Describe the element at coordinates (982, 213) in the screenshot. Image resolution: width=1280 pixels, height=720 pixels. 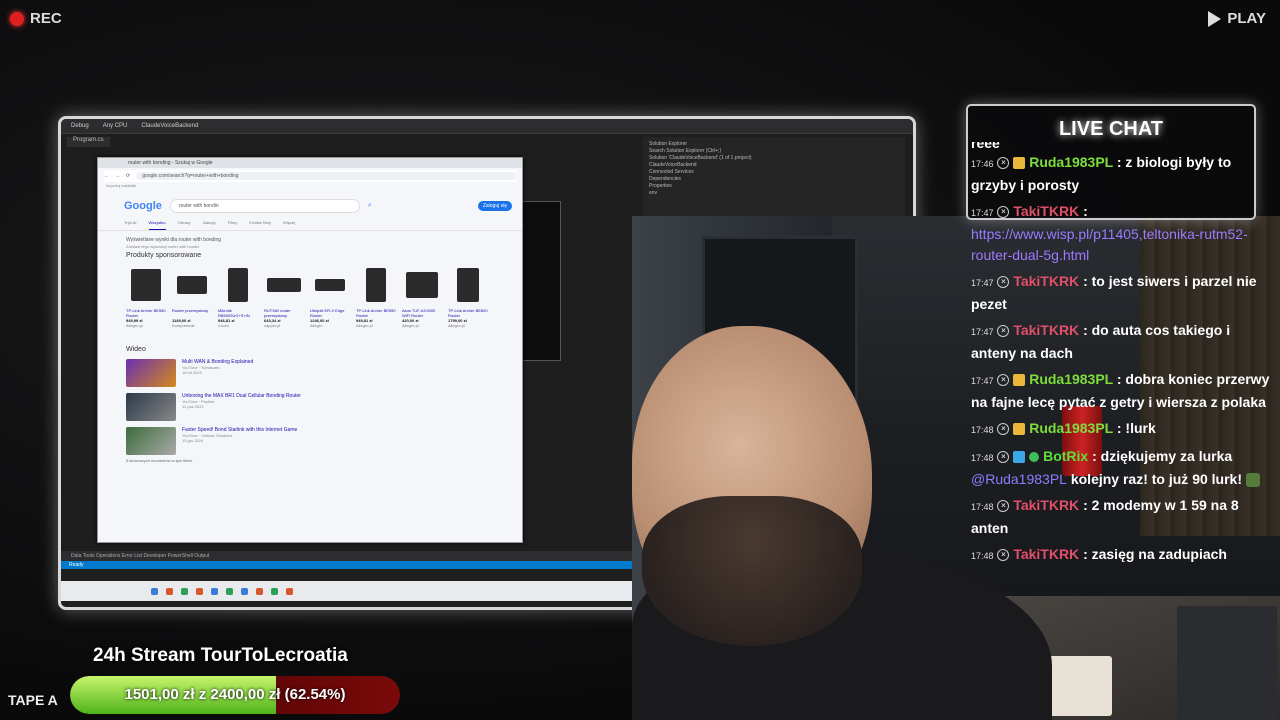
I see `chat-timestamp: 17:47` at that location.